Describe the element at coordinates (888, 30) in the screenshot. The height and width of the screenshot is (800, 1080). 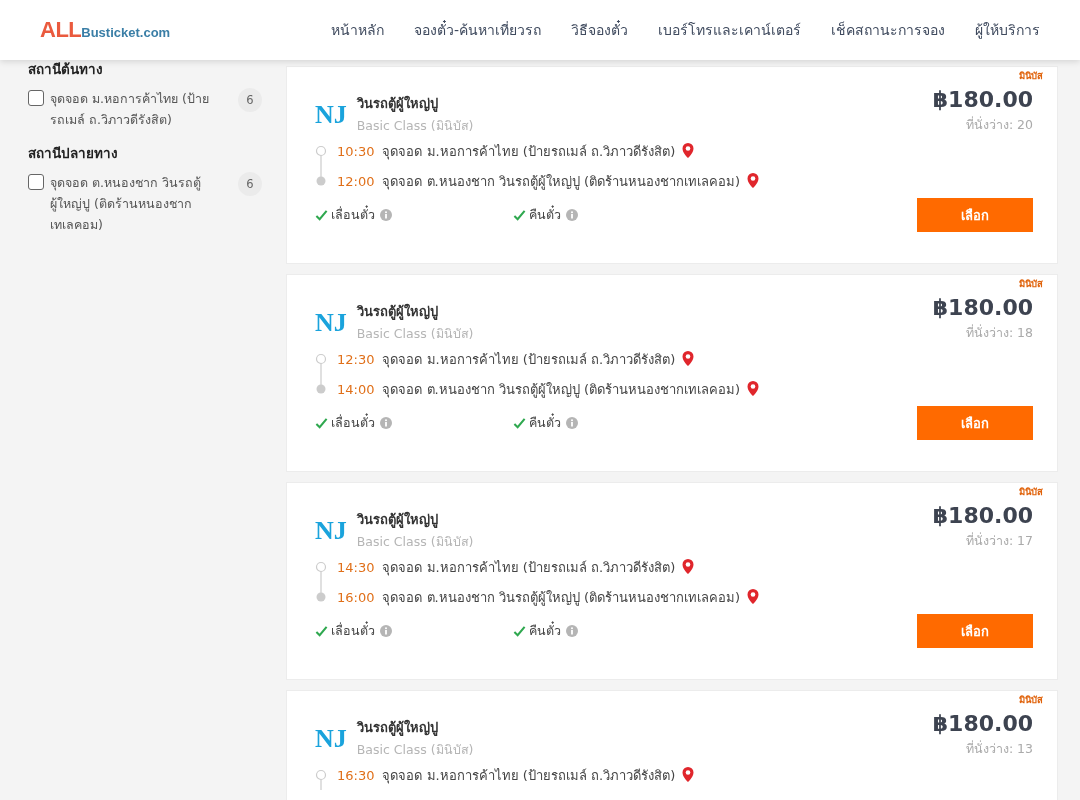
I see `nav-link: เช็คสถานะการจอง` at that location.